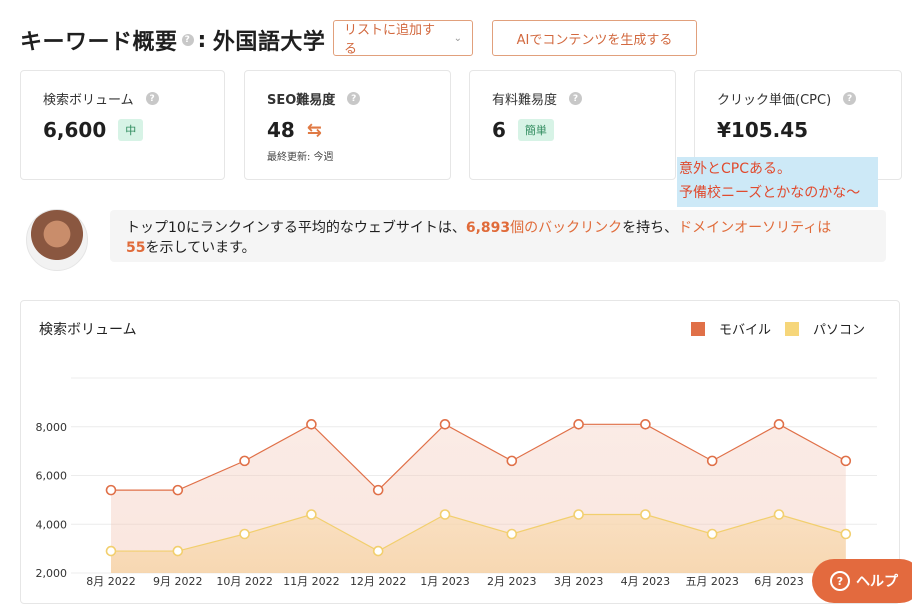 This screenshot has height=605, width=912. I want to click on paid-difficulty-label-row: 有料難易度 ?, so click(572, 98).